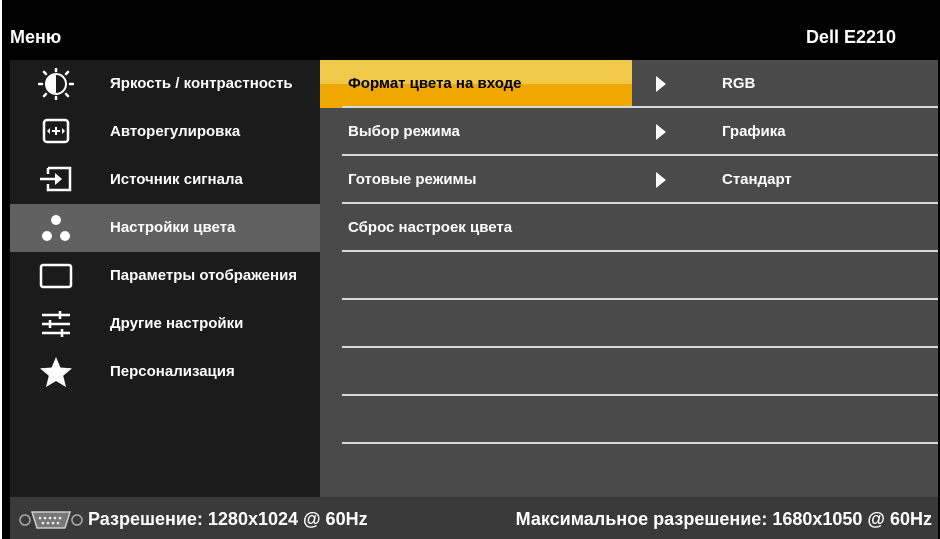  I want to click on option-label: Выбор режима, so click(404, 131).